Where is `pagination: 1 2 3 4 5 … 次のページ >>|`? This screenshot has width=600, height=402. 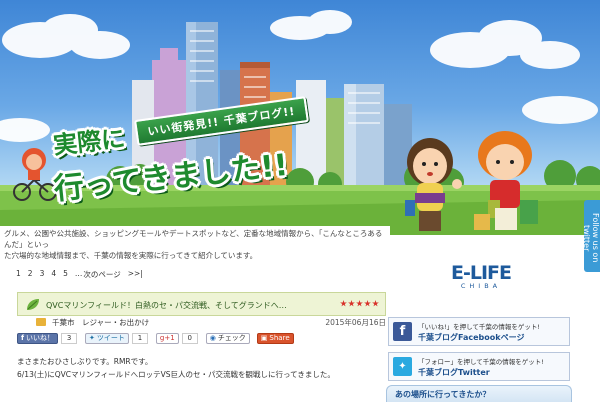
pagination: 1 2 3 4 5 … 次のページ >>| is located at coordinates (79, 274).